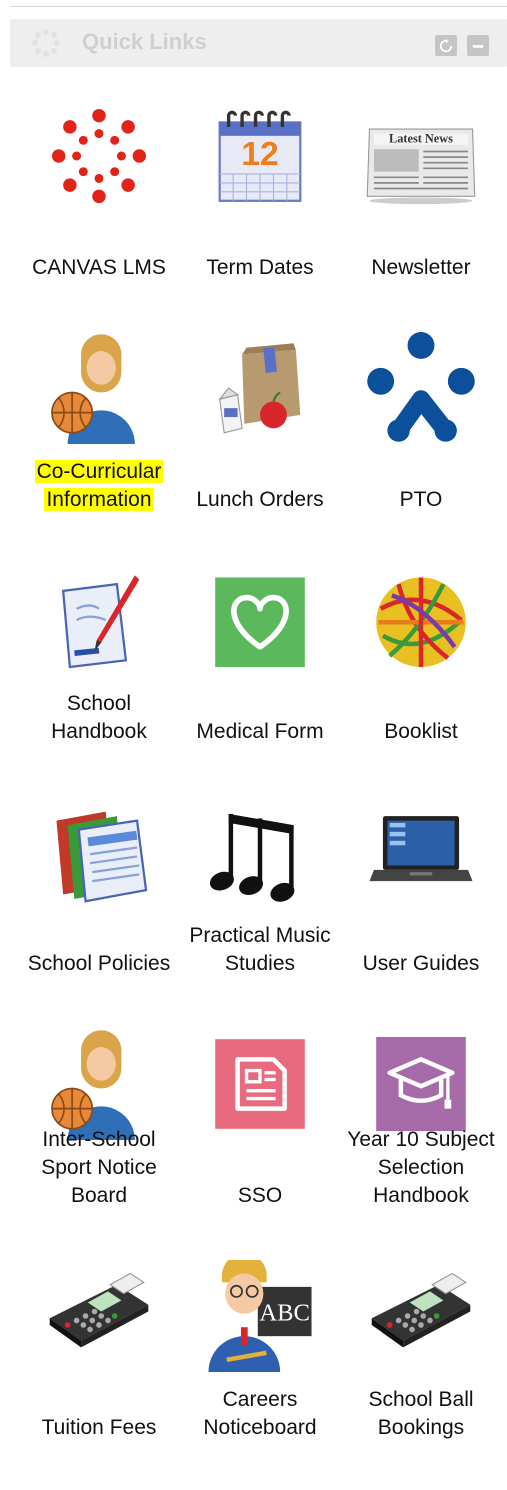  Describe the element at coordinates (46, 43) in the screenshot. I see `loading-spinner-icon` at that location.